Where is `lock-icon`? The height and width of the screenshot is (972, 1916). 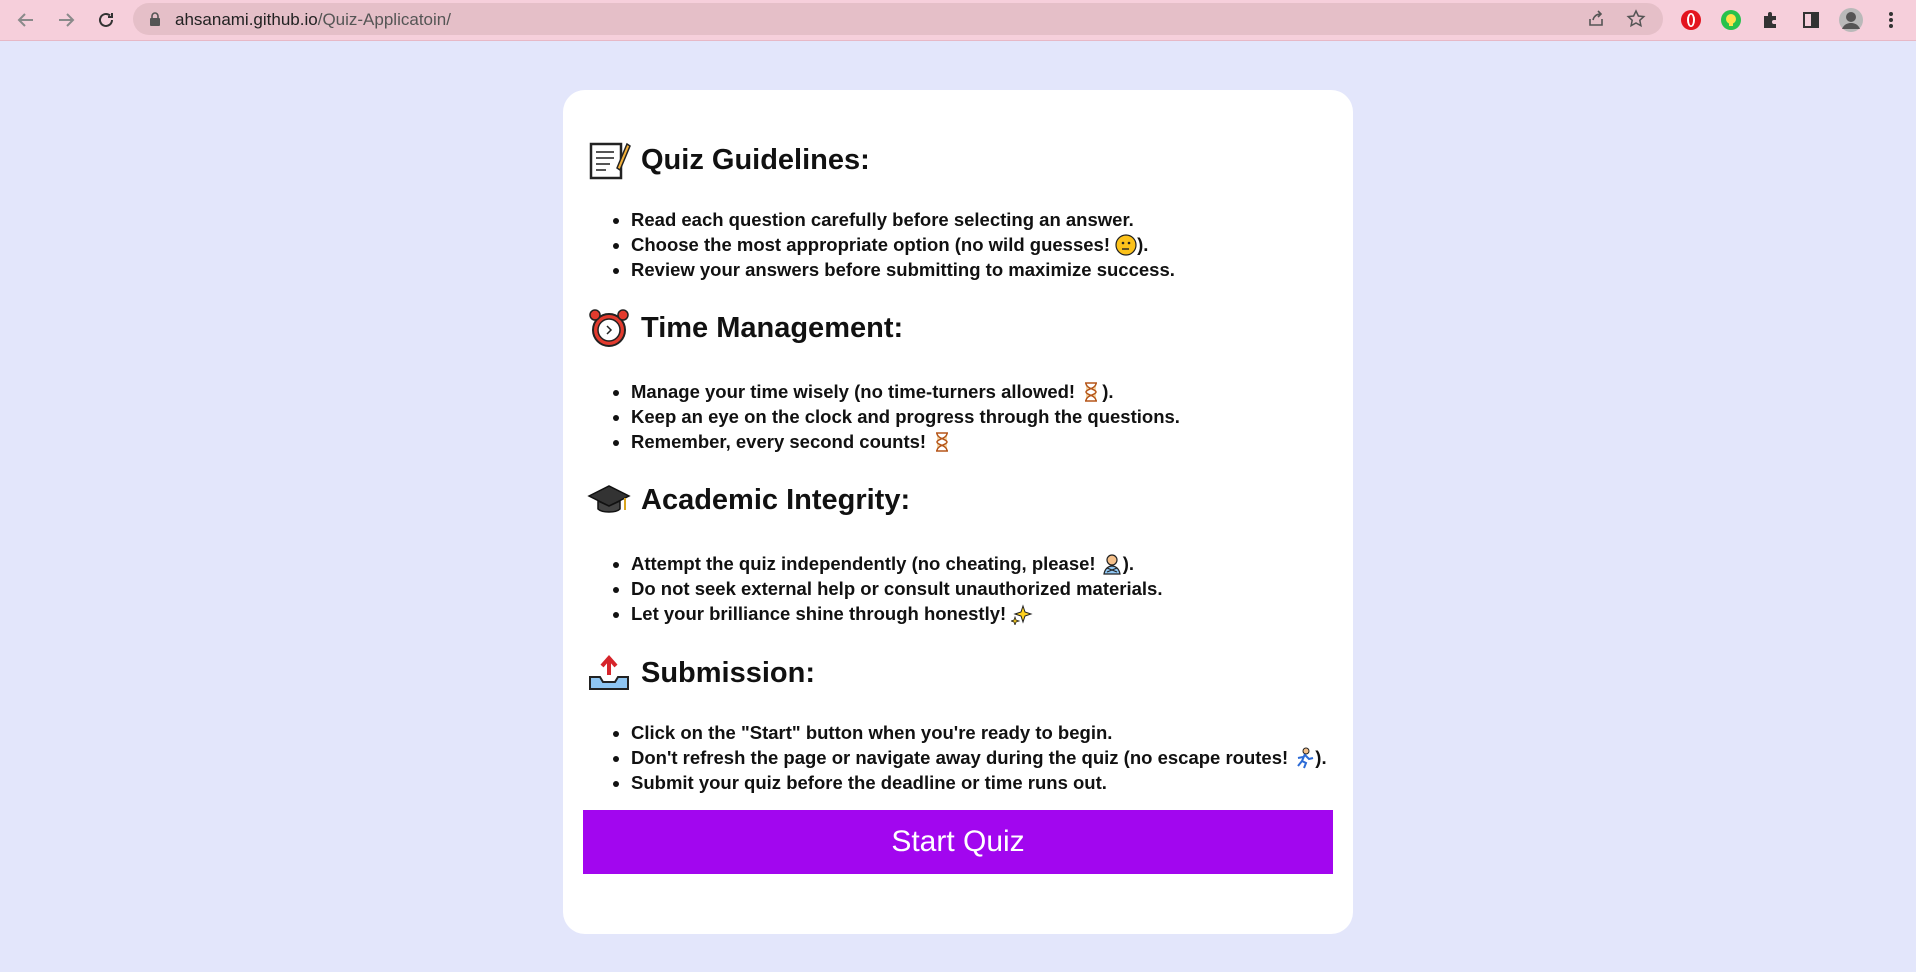 lock-icon is located at coordinates (155, 19).